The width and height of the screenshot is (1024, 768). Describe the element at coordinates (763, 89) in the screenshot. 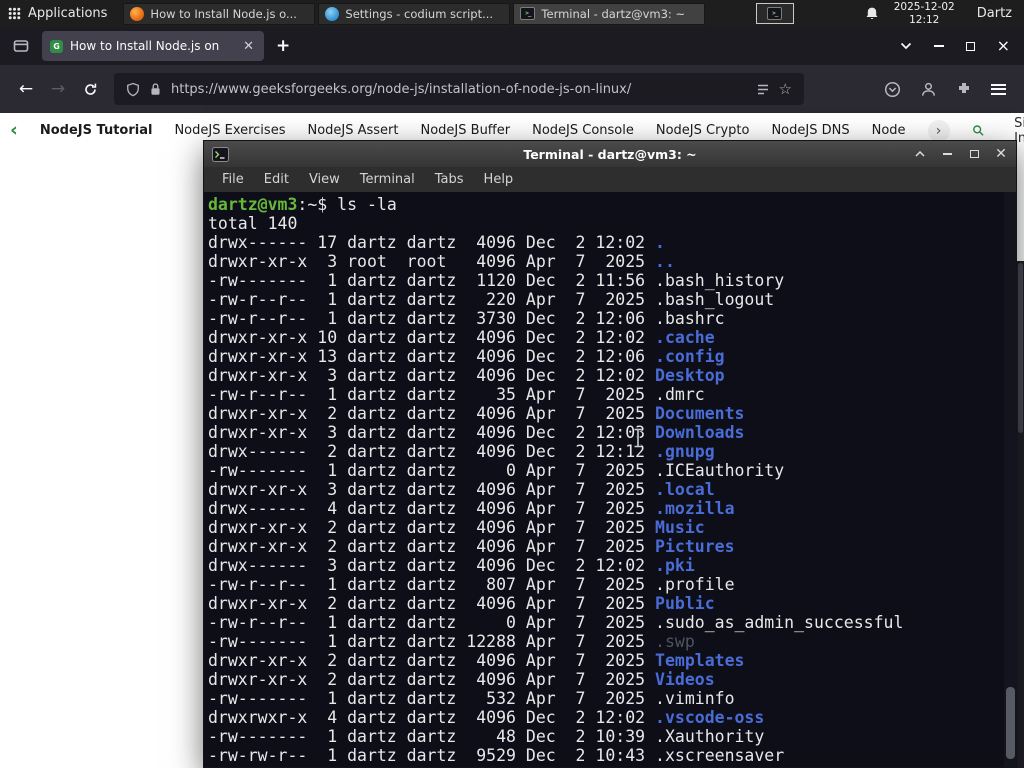

I see `reader-mode-icon` at that location.